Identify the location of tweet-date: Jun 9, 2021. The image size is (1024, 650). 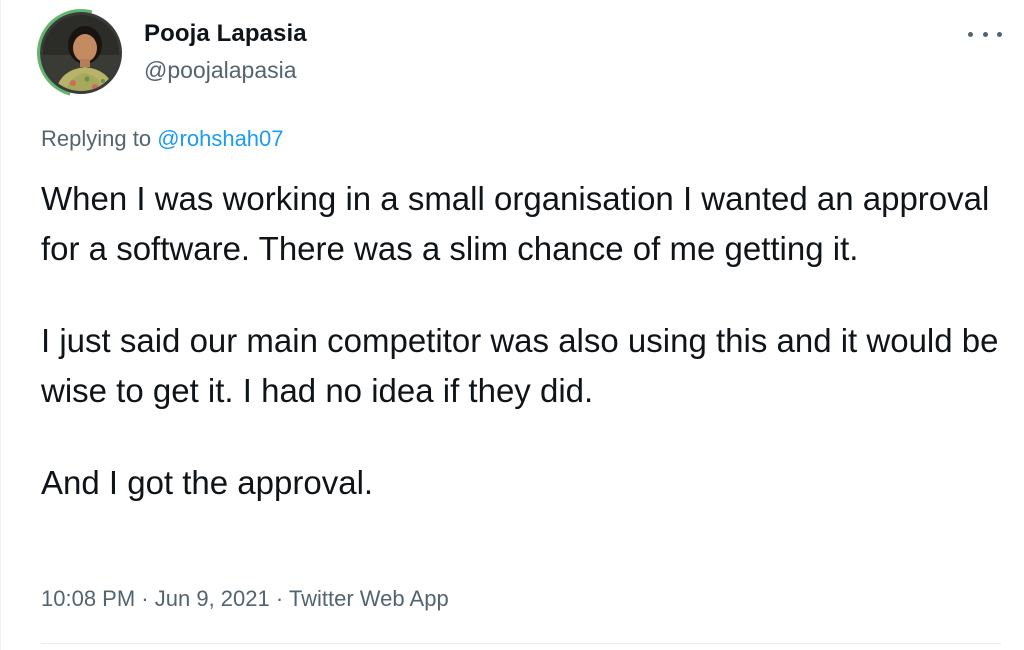
(212, 598).